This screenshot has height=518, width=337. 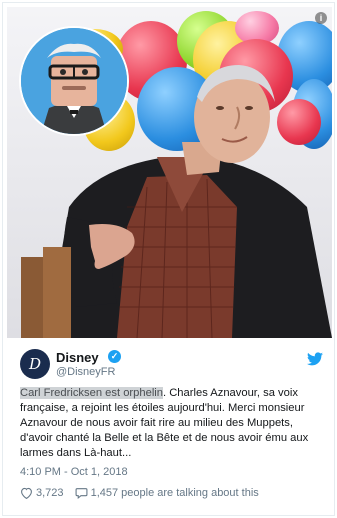 I want to click on carl-fredricksen-avatar, so click(x=74, y=81).